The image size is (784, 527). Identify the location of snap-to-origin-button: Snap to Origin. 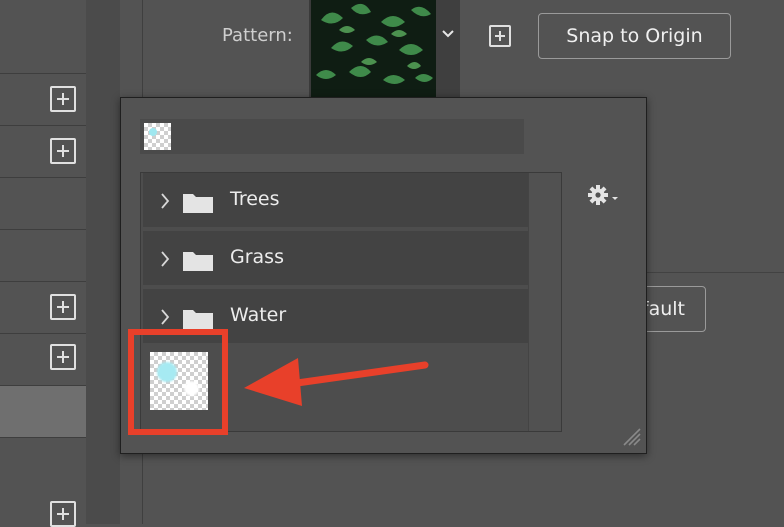
(634, 36).